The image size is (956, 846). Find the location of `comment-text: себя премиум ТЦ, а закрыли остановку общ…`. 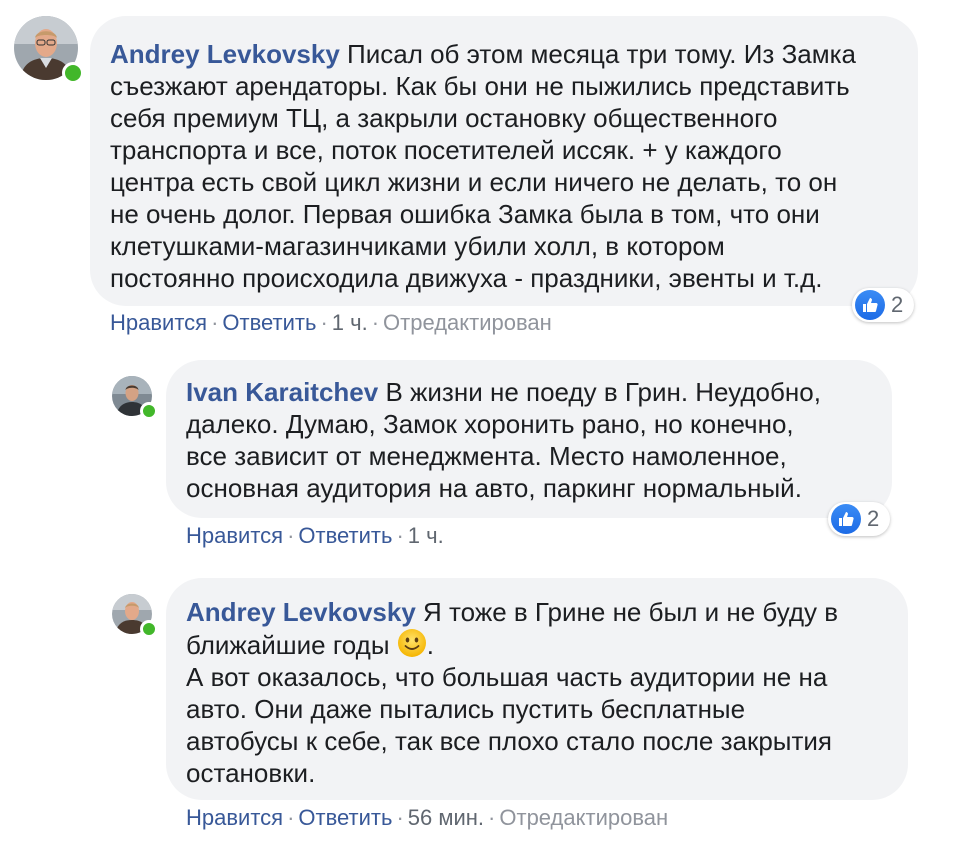

comment-text: себя премиум ТЦ, а закрыли остановку общ… is located at coordinates (444, 118).